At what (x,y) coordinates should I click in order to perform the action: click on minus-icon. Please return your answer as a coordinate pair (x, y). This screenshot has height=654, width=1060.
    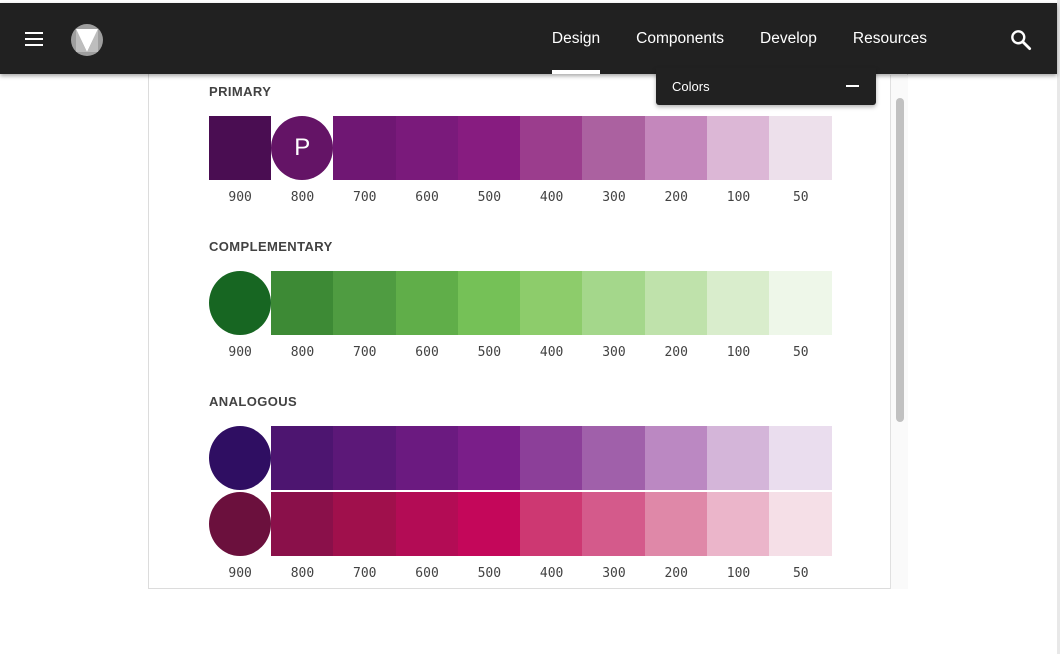
    Looking at the image, I should click on (852, 86).